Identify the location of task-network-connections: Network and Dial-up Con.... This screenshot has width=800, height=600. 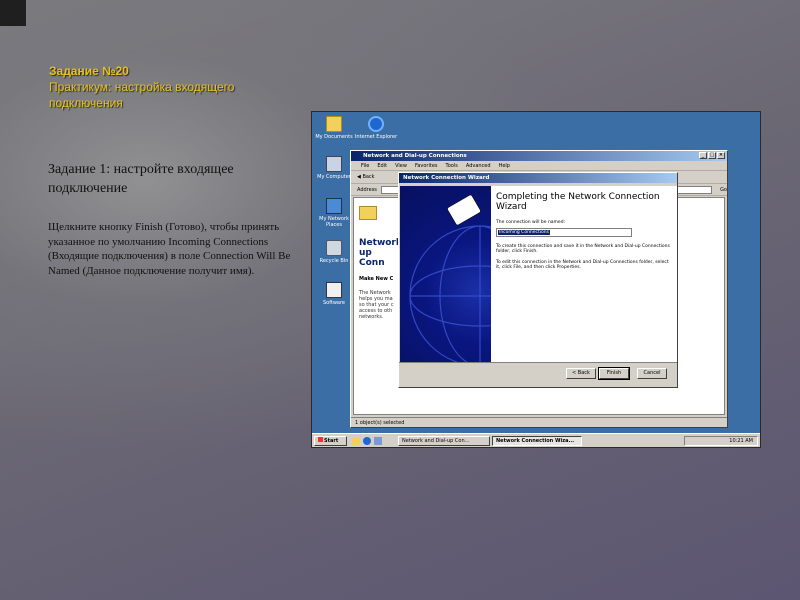
(444, 441).